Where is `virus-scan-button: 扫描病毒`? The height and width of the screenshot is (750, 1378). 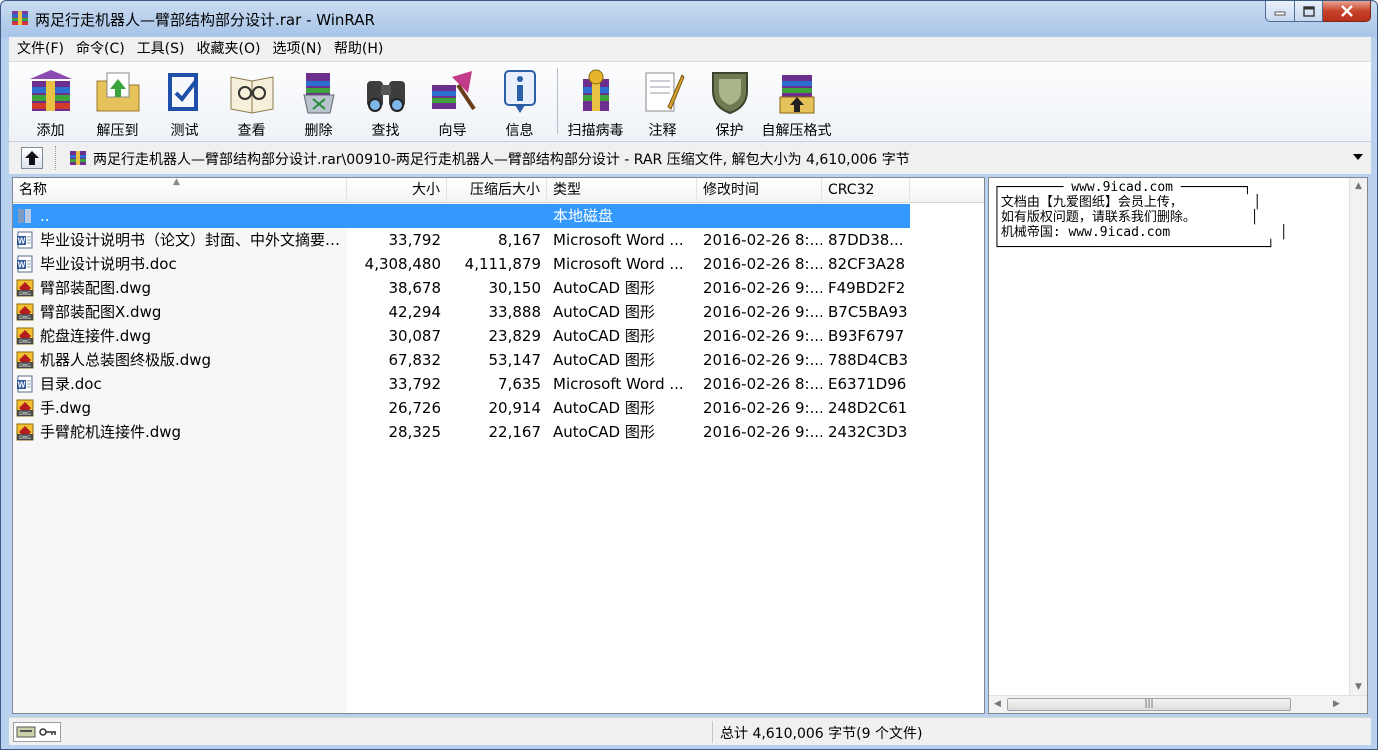 virus-scan-button: 扫描病毒 is located at coordinates (595, 101).